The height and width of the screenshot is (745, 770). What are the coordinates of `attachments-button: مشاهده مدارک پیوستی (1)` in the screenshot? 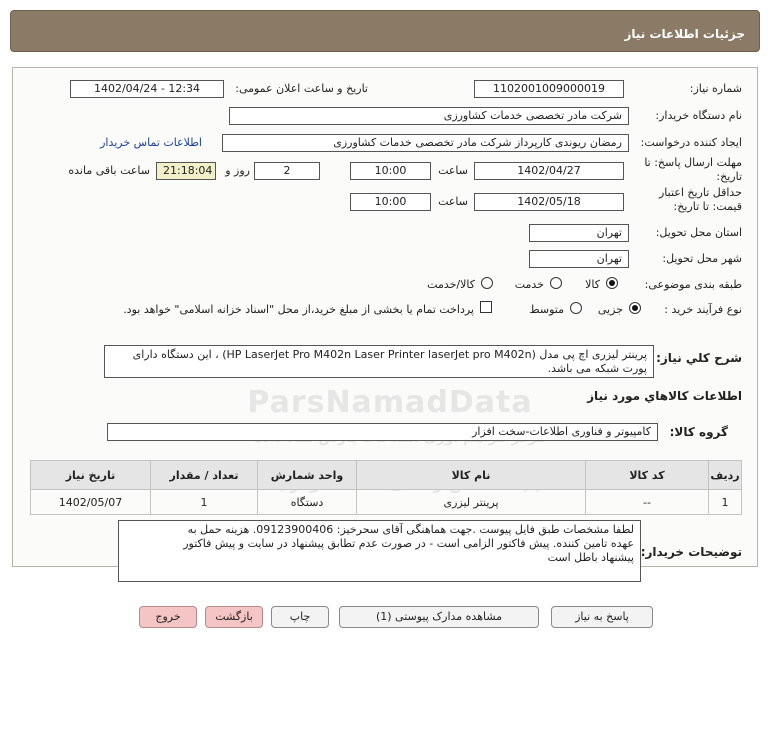 It's located at (439, 617).